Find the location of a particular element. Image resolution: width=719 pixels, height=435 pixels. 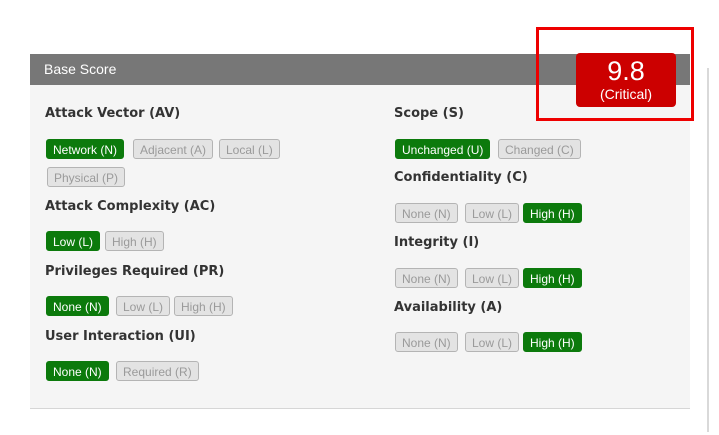

c-high-button: High (H) is located at coordinates (552, 213).